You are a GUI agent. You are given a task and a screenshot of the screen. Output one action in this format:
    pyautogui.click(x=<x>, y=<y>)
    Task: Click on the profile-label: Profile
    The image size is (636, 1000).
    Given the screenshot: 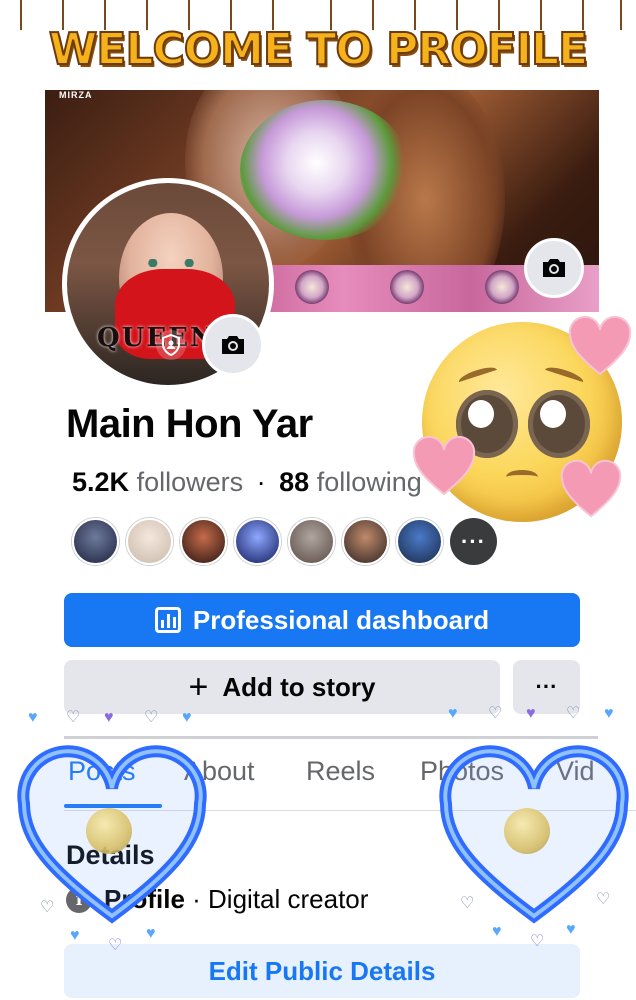 What is the action you would take?
    pyautogui.click(x=144, y=899)
    